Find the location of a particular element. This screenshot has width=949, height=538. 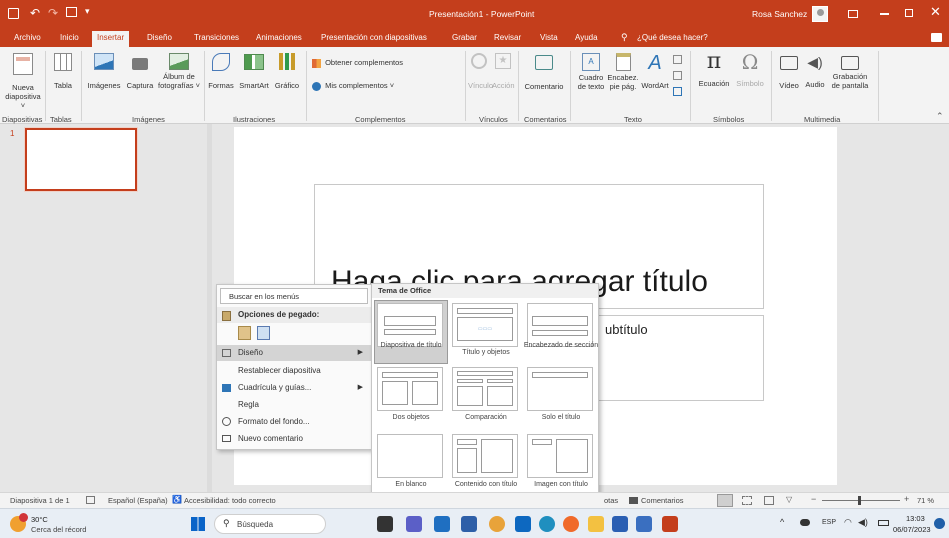

reading-view-icon is located at coordinates (769, 500).